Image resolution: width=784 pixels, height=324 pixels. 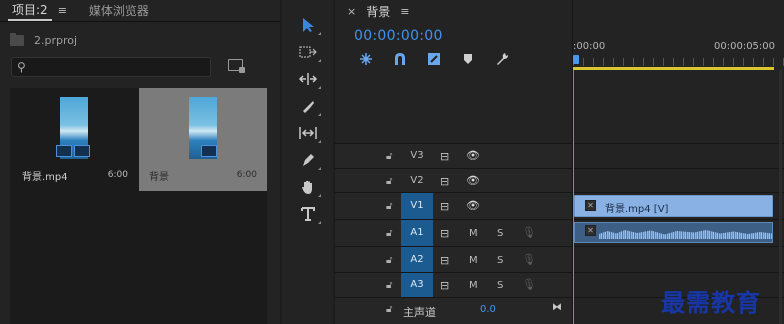 What do you see at coordinates (64, 151) in the screenshot?
I see `video-badge-icon` at bounding box center [64, 151].